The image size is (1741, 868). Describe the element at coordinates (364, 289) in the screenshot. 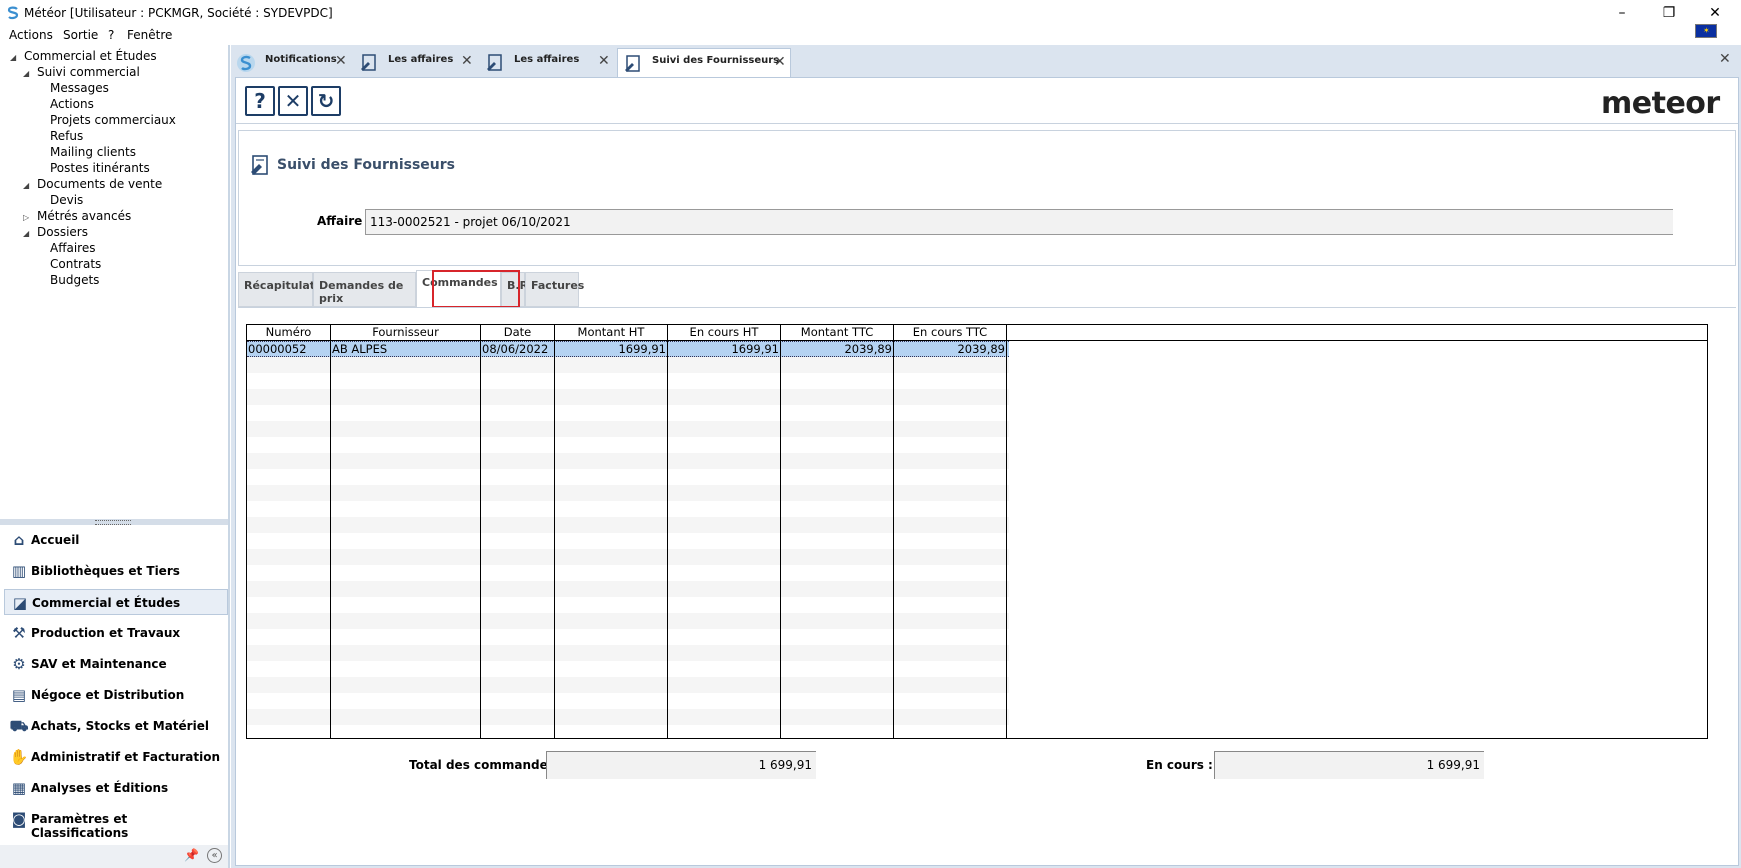

I see `section-tab: Demandes de prix` at that location.